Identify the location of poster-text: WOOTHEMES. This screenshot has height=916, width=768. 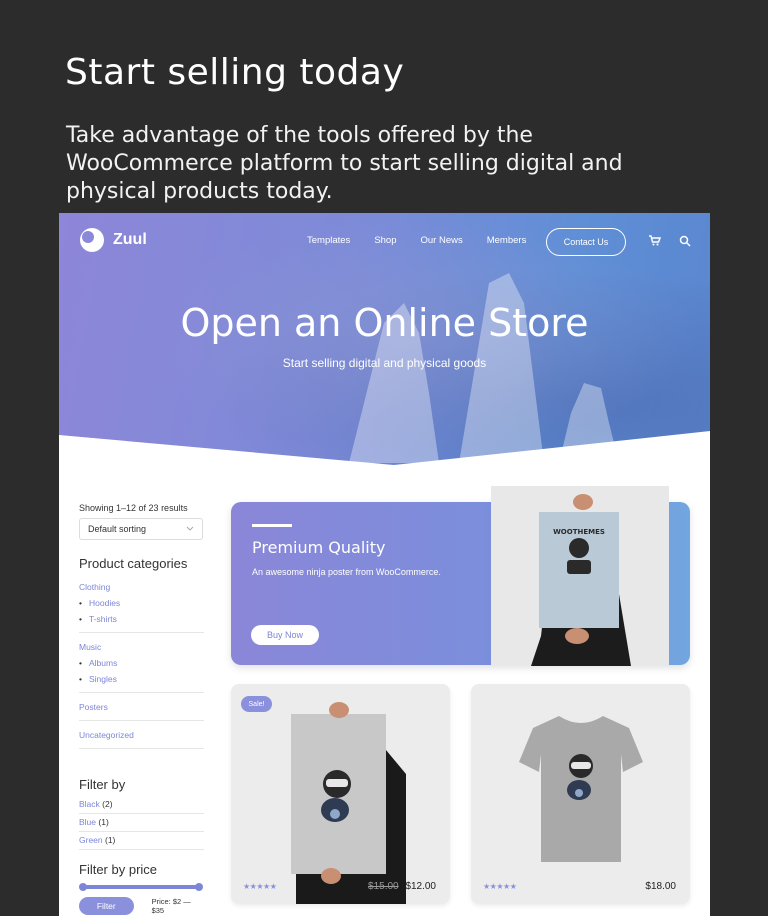
(579, 532).